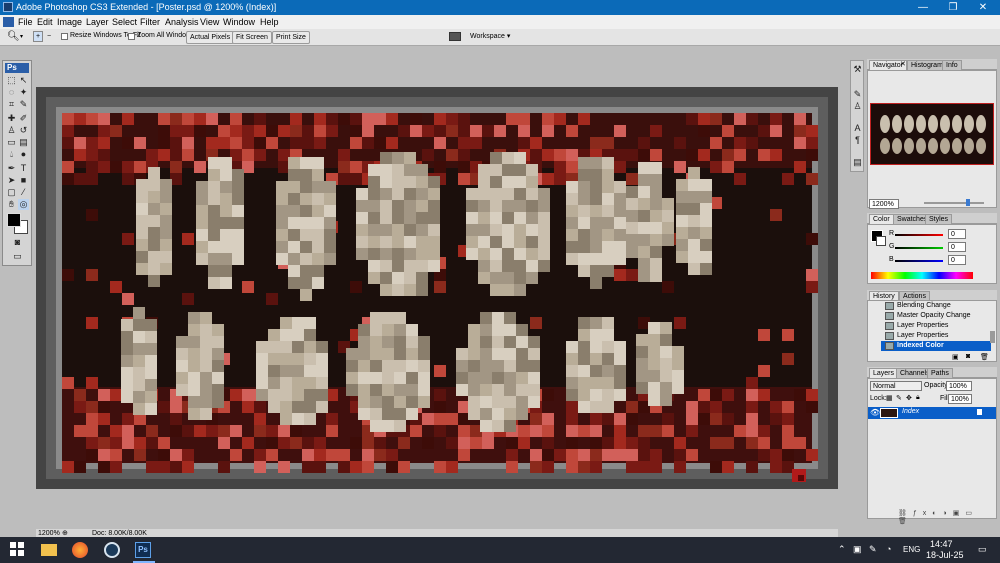 The height and width of the screenshot is (563, 1000). What do you see at coordinates (857, 549) in the screenshot?
I see `tray-app-icon: ▣` at bounding box center [857, 549].